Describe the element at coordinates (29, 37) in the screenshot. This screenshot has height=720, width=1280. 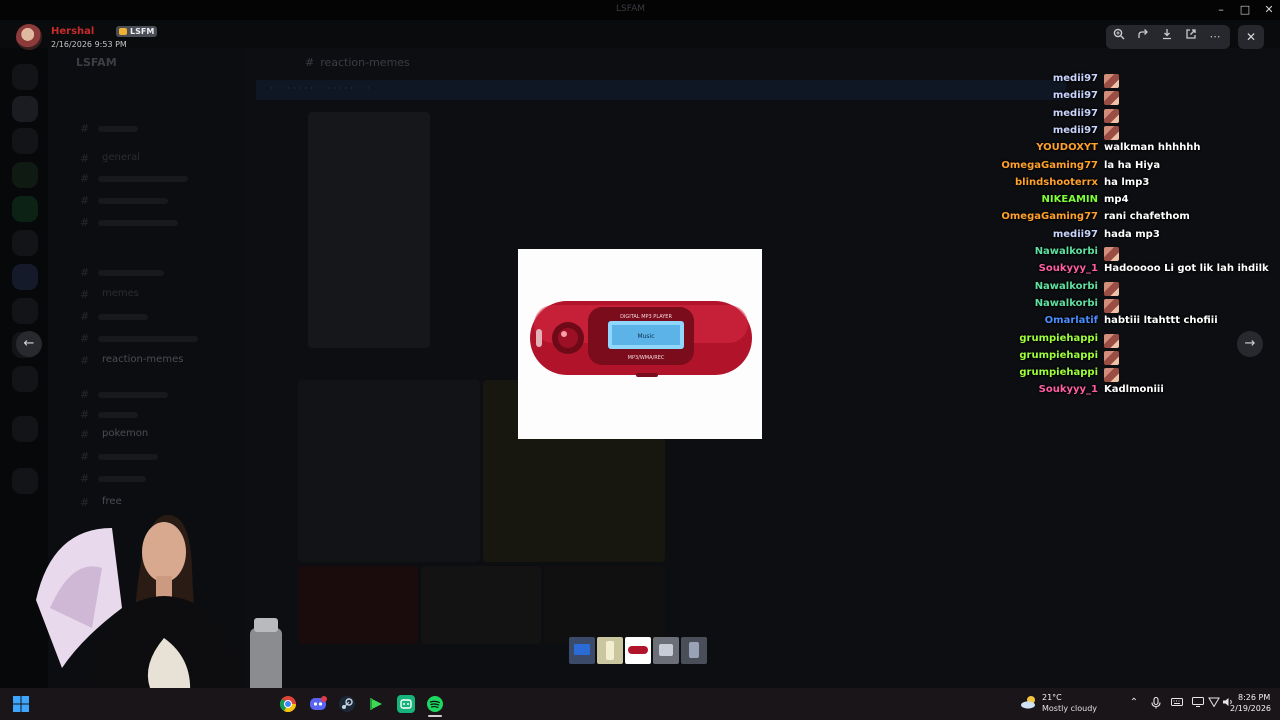
I see `avatar` at that location.